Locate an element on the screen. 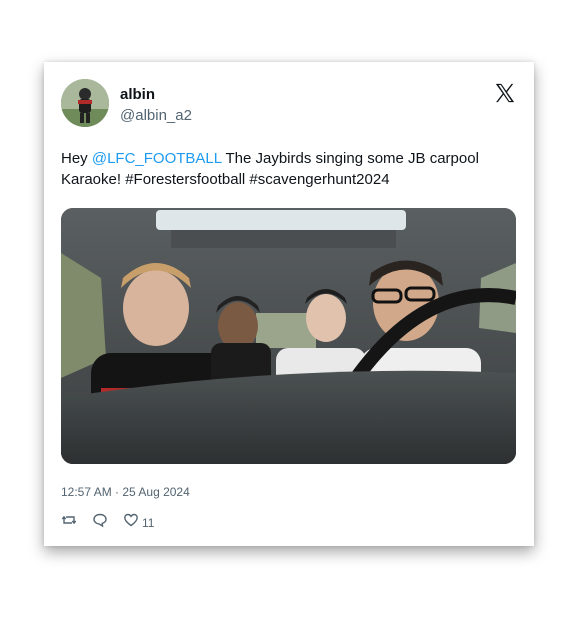  tweet-timestamp: 12:57 AM · 25 Aug 2024 is located at coordinates (125, 492).